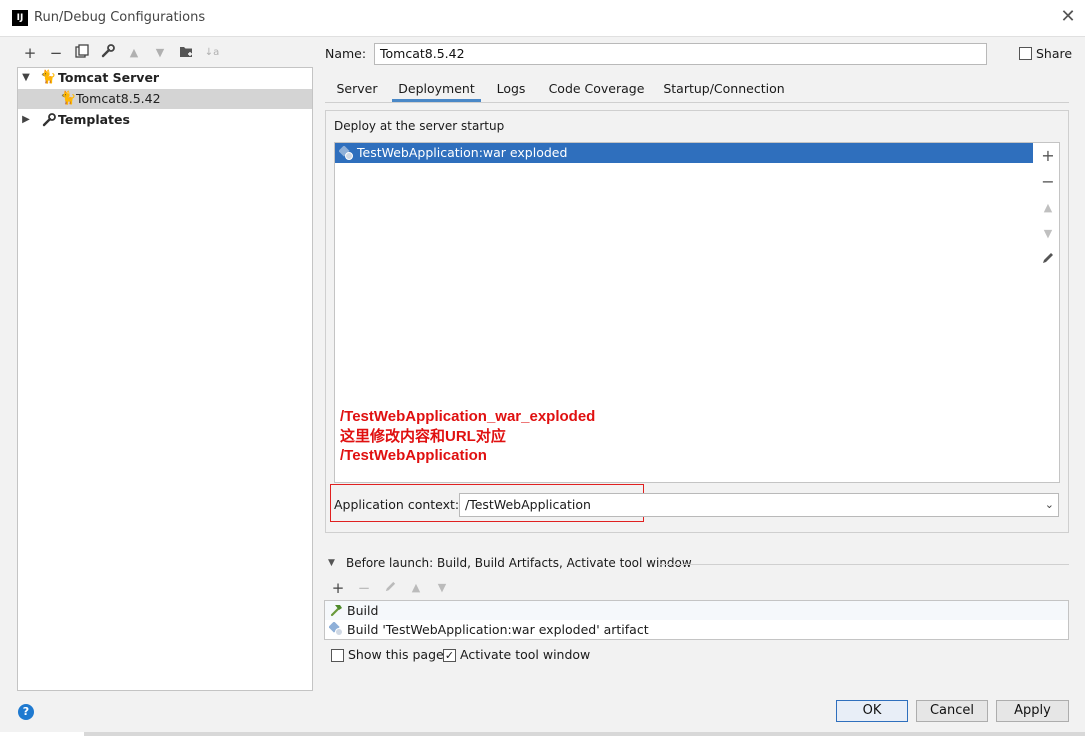 The width and height of the screenshot is (1085, 736). What do you see at coordinates (680, 54) in the screenshot?
I see `name-field: Tomcat8.5.42` at bounding box center [680, 54].